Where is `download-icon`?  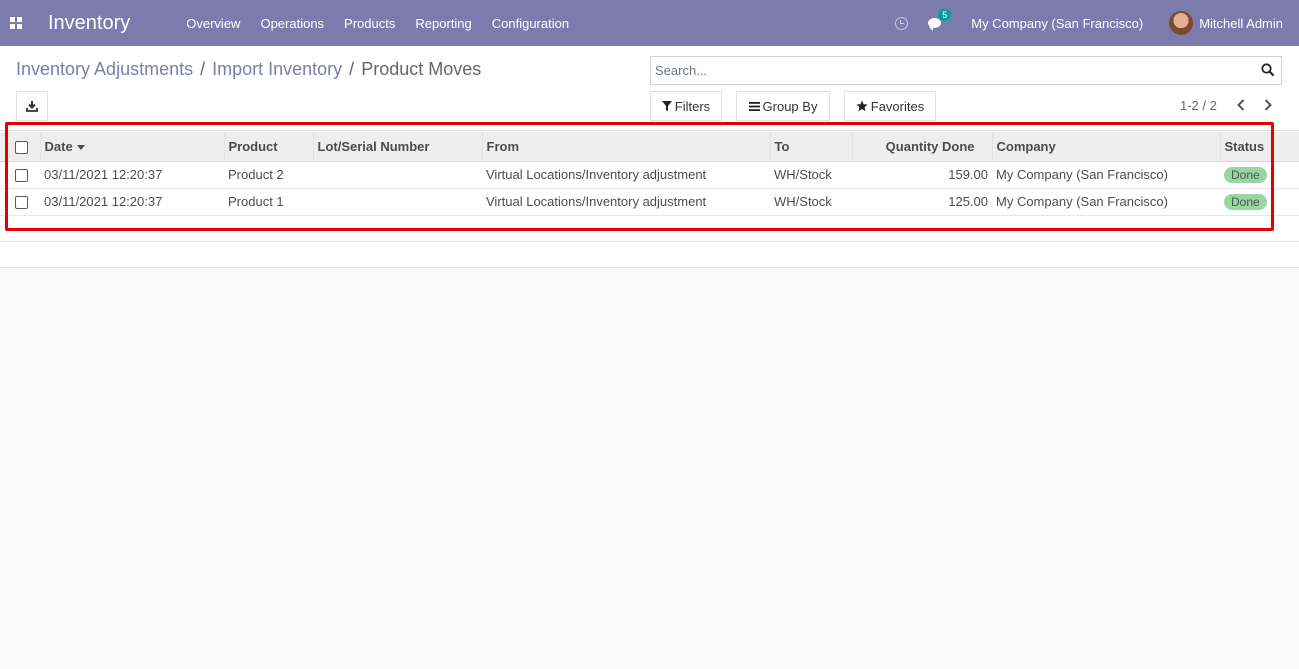 download-icon is located at coordinates (32, 106).